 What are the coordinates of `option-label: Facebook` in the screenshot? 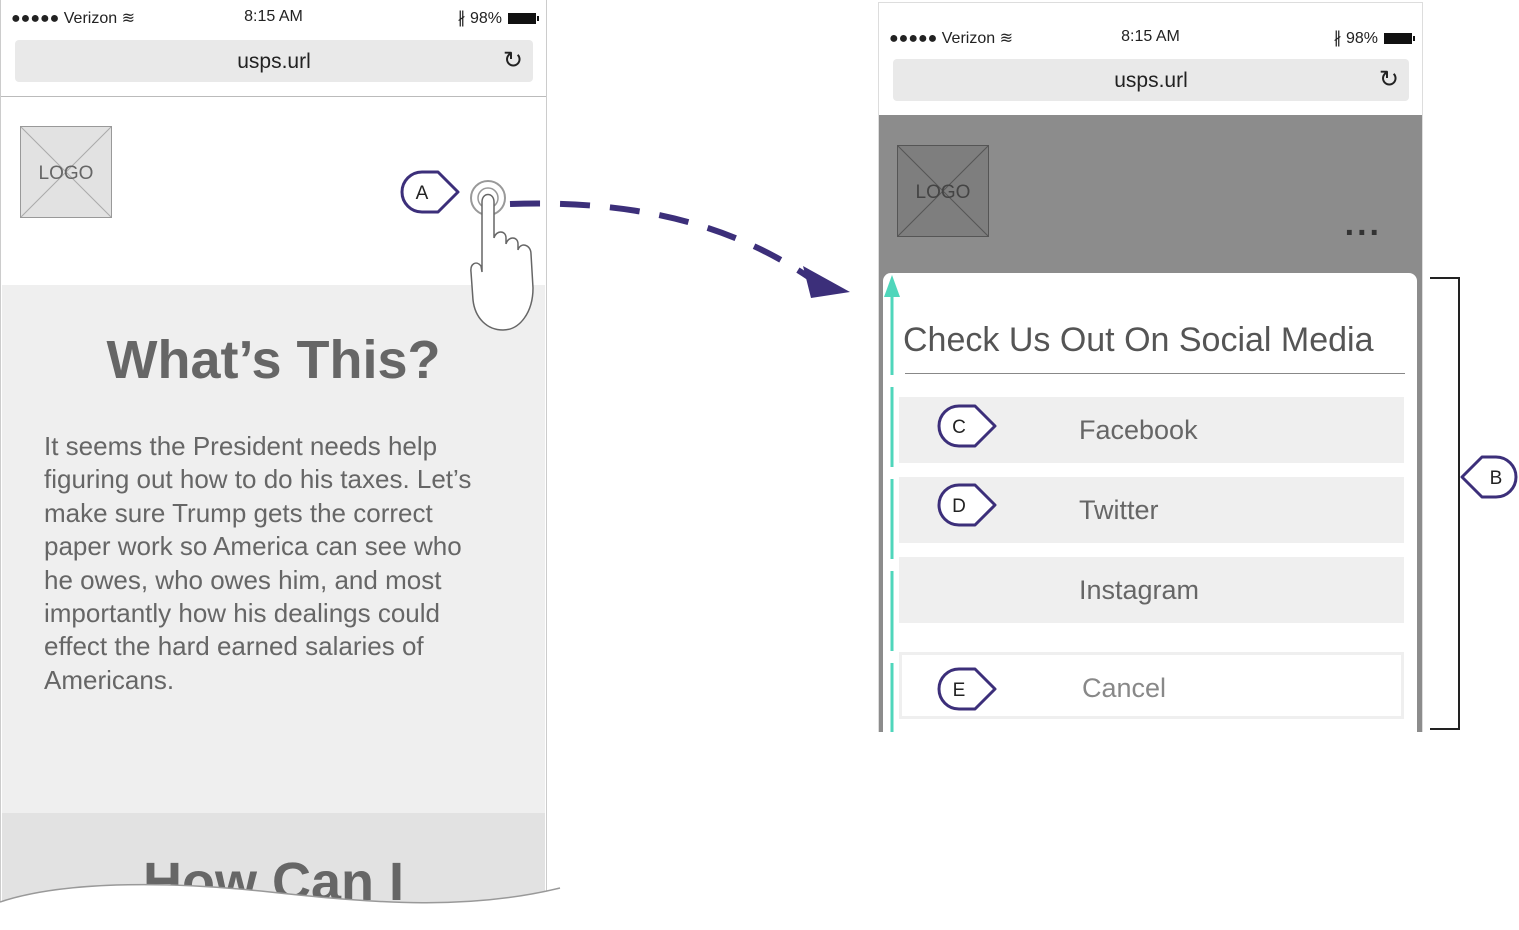 It's located at (1138, 430).